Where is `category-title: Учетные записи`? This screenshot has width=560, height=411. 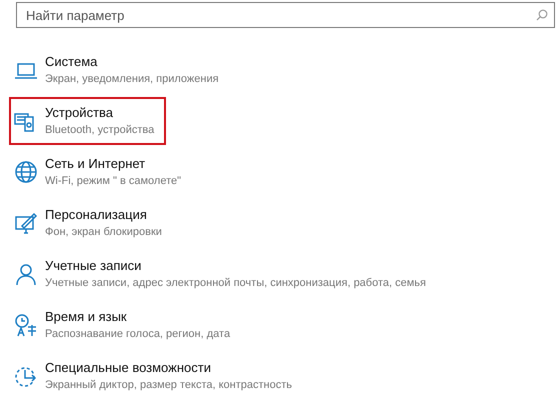
category-title: Учетные записи is located at coordinates (93, 266).